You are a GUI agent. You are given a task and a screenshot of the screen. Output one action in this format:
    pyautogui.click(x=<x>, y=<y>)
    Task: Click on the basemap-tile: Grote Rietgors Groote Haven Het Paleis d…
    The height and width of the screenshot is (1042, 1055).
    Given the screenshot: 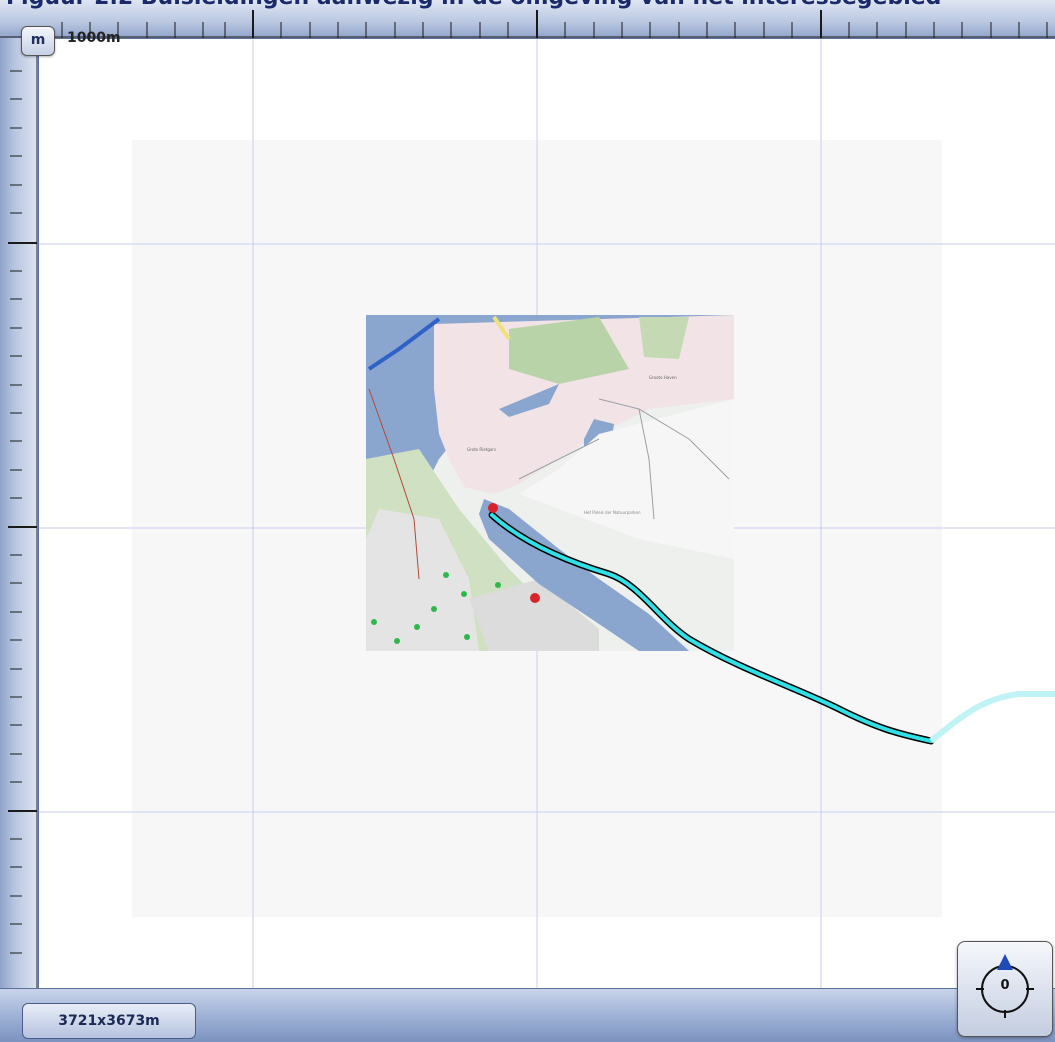 What is the action you would take?
    pyautogui.click(x=550, y=483)
    